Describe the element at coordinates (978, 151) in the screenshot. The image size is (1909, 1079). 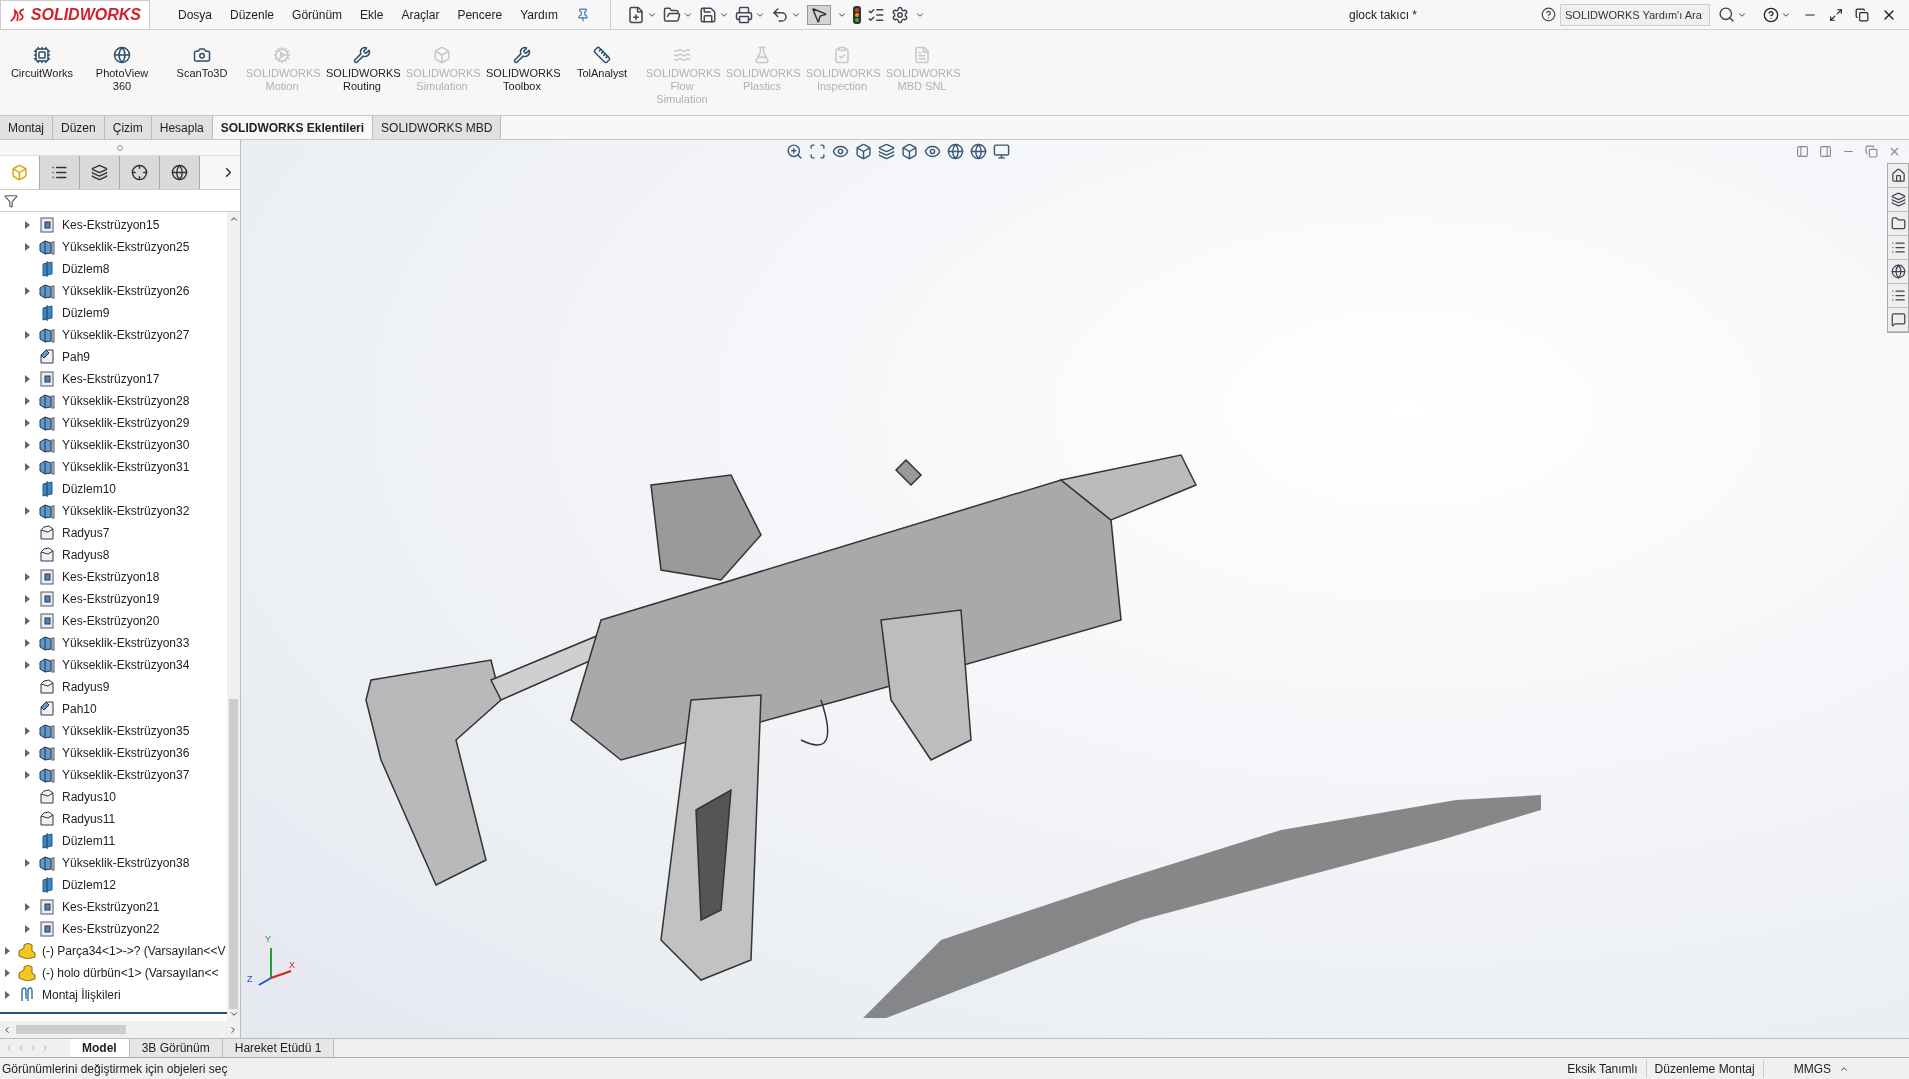
I see `scene-icon` at that location.